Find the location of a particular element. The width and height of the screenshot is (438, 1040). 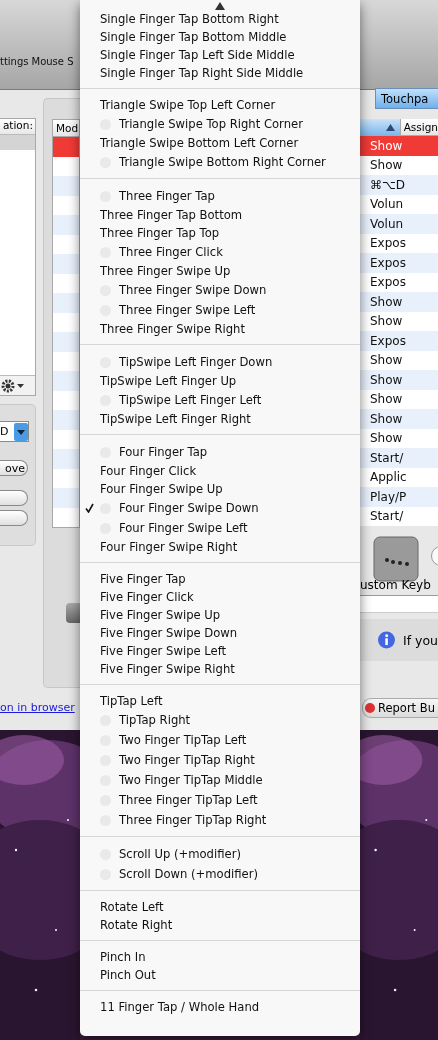

table-cell-text: Applic is located at coordinates (388, 478).